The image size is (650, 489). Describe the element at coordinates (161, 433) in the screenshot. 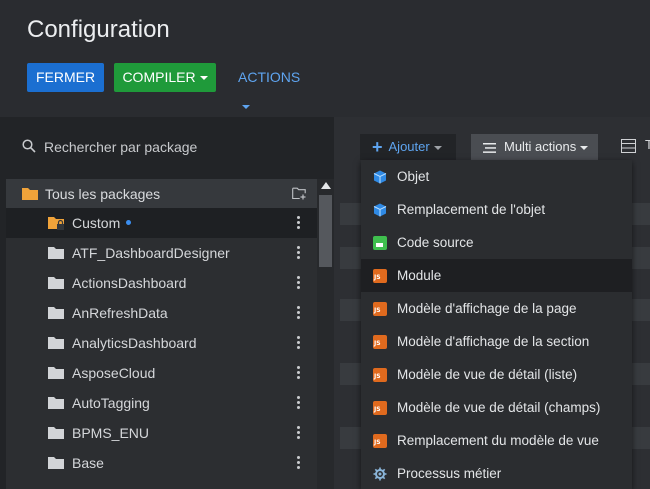

I see `tree-item: BPMS_ENU` at that location.